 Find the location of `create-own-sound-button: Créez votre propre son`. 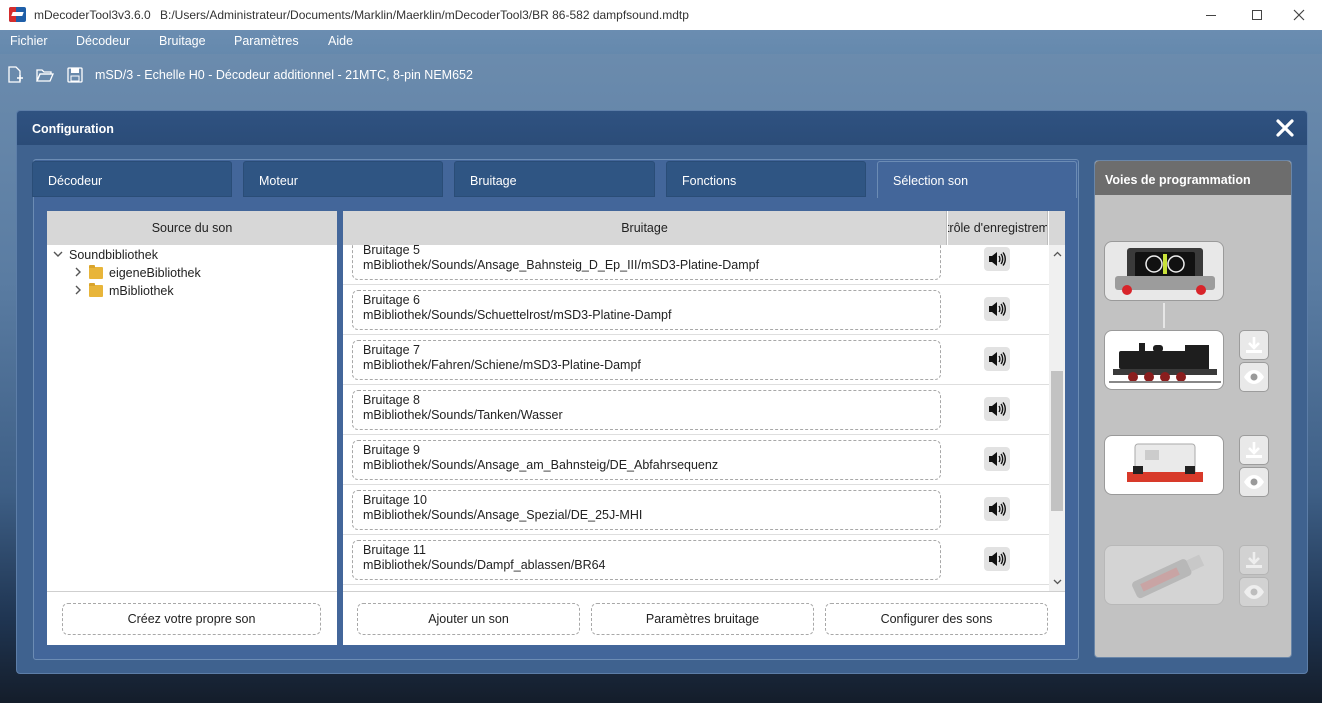

create-own-sound-button: Créez votre propre son is located at coordinates (191, 619).